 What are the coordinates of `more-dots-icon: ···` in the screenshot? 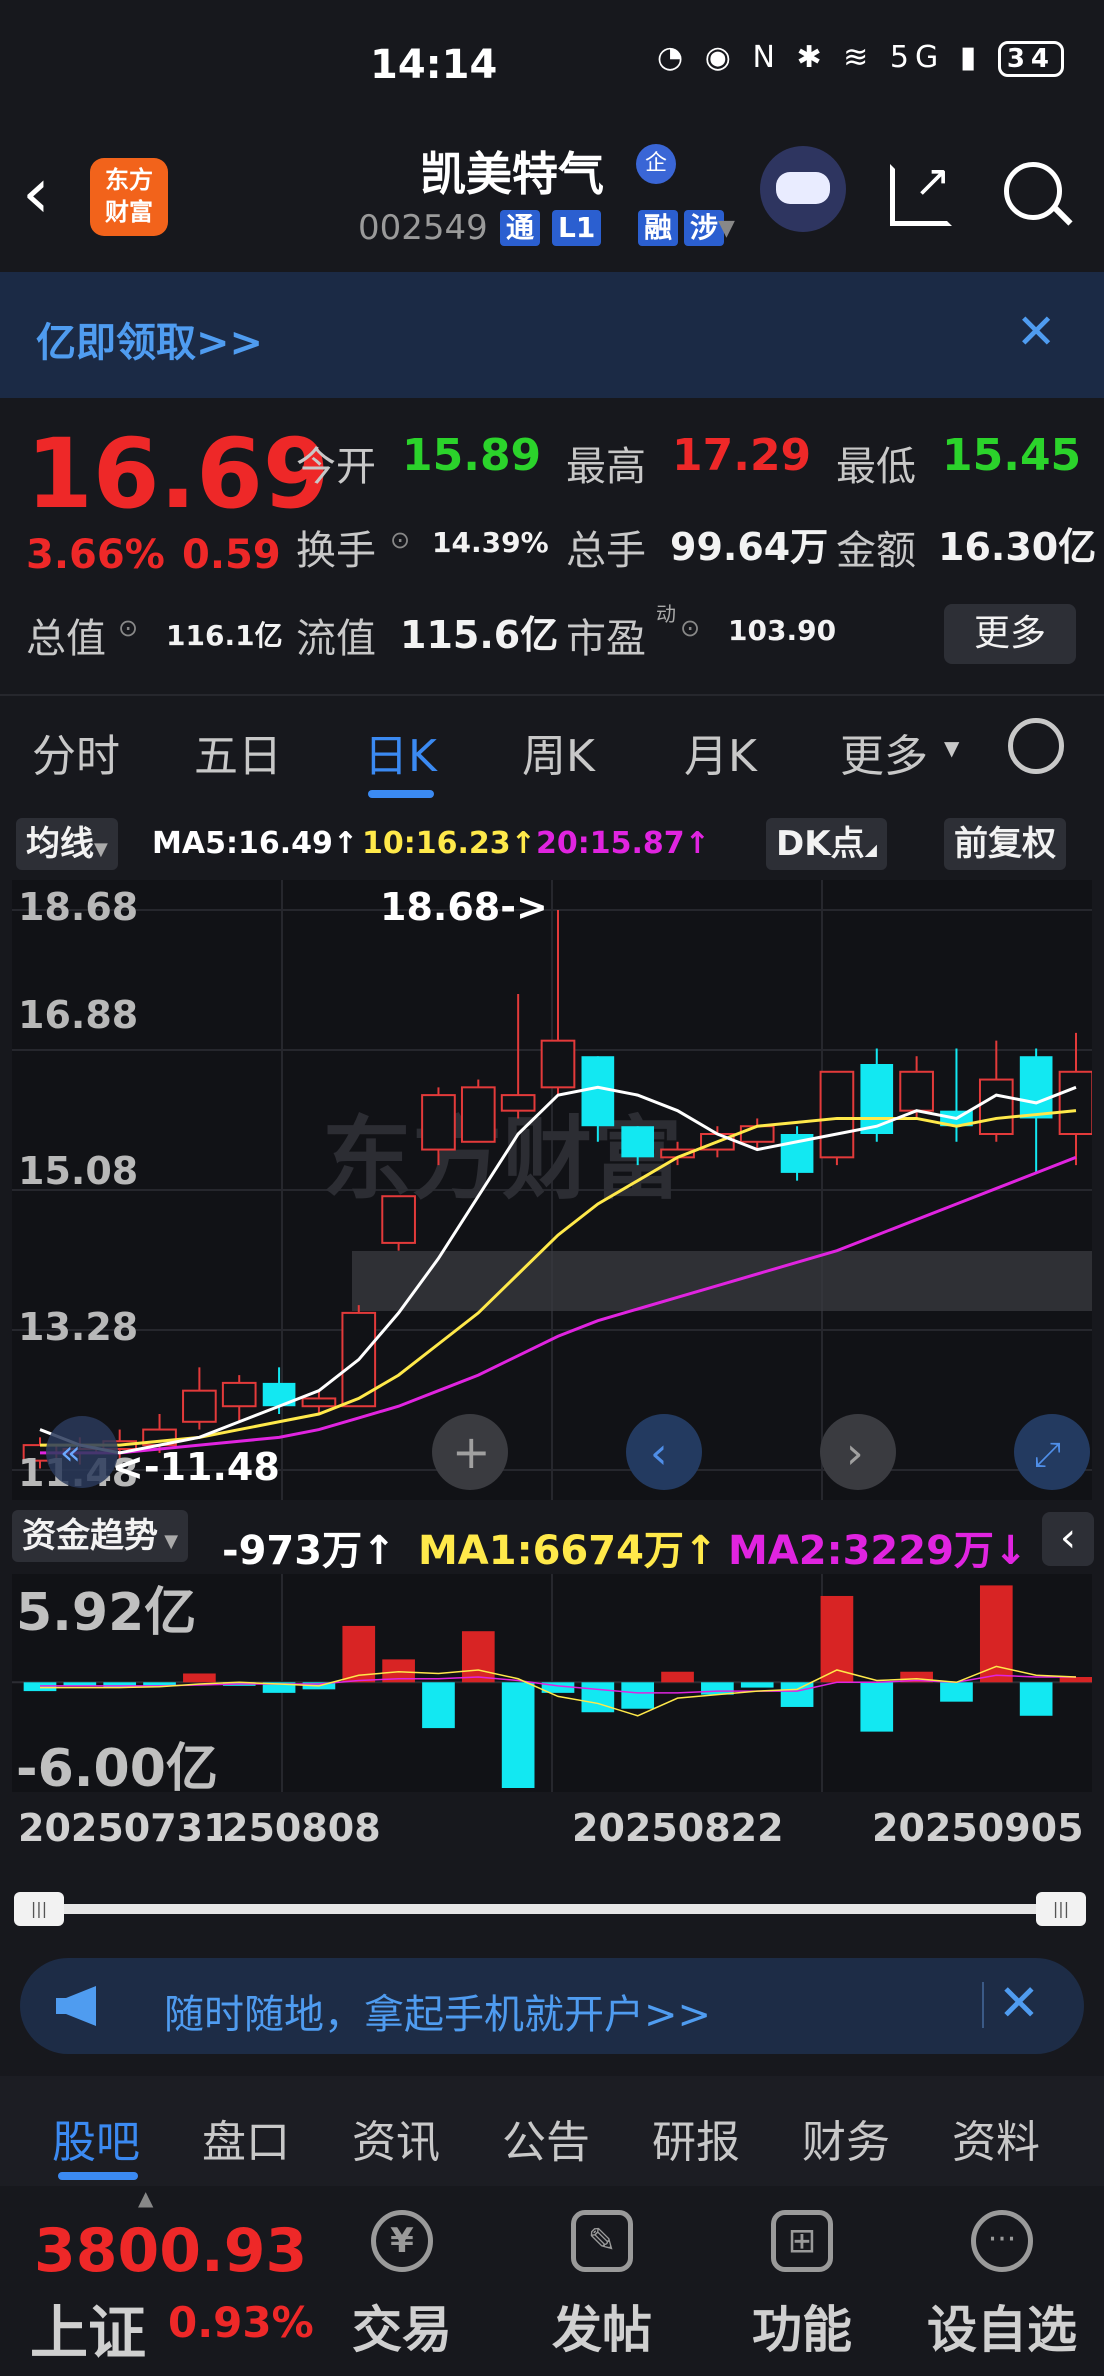 It's located at (1002, 2241).